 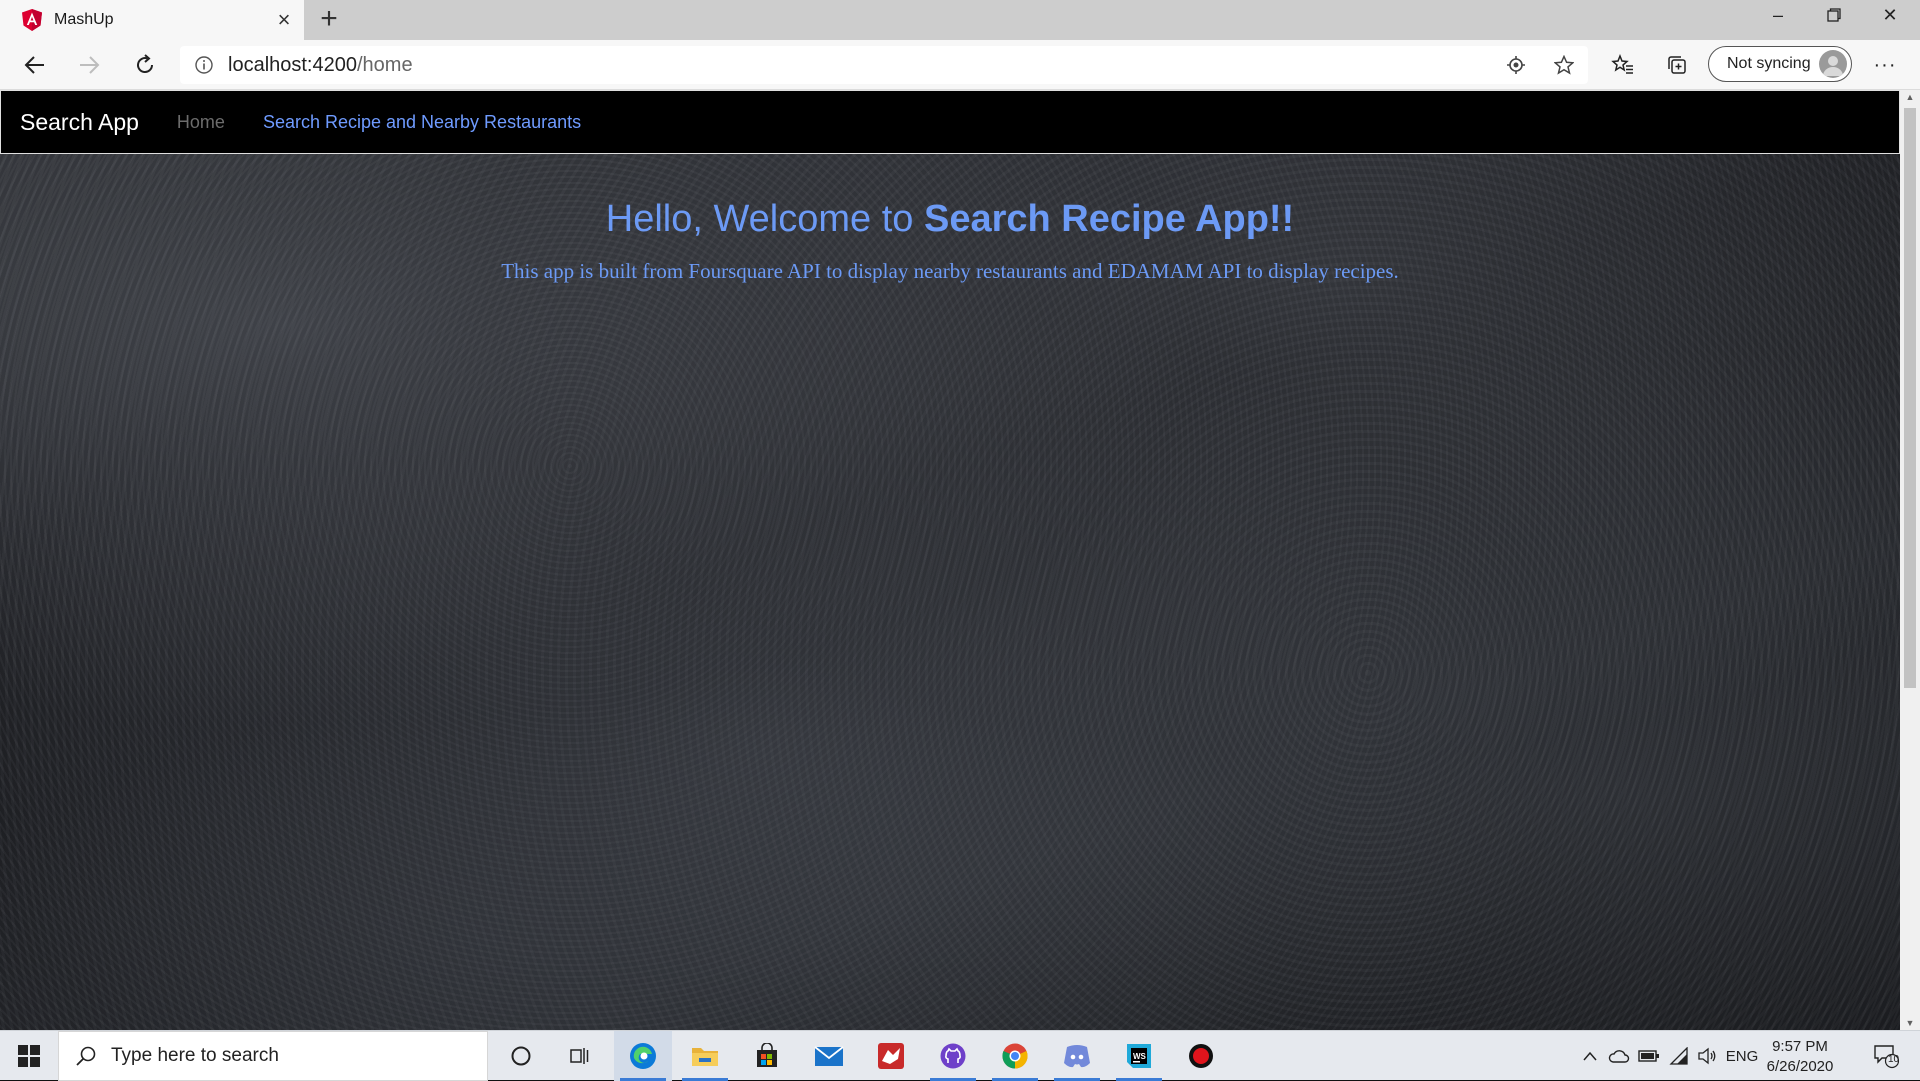 I want to click on github-icon, so click(x=953, y=1056).